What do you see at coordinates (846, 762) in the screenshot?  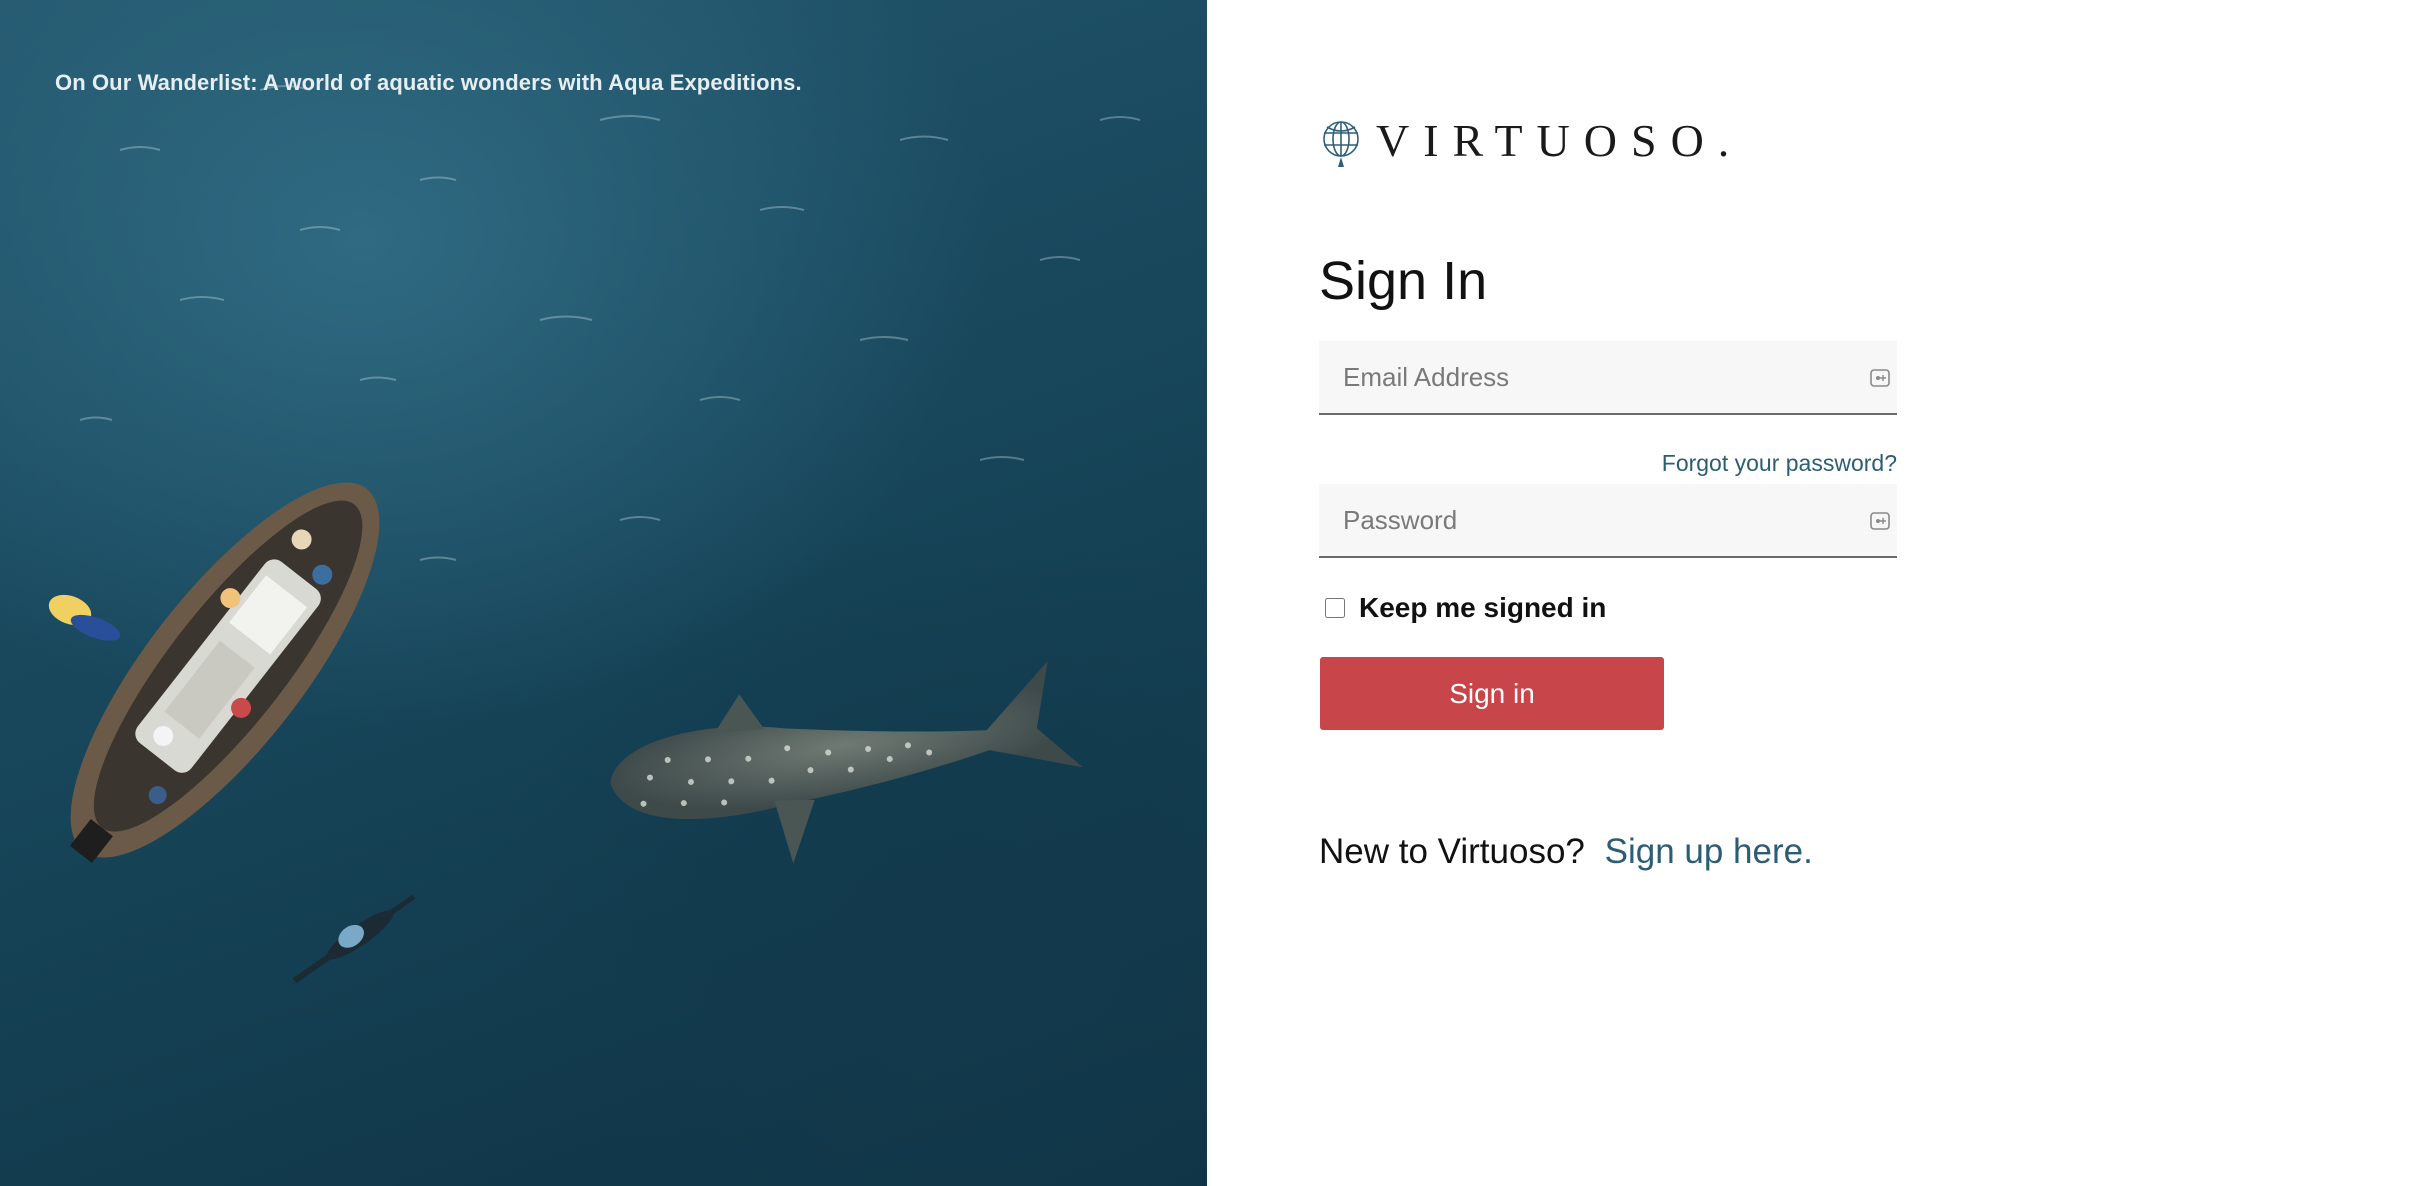 I see `whale-shark-graphic` at bounding box center [846, 762].